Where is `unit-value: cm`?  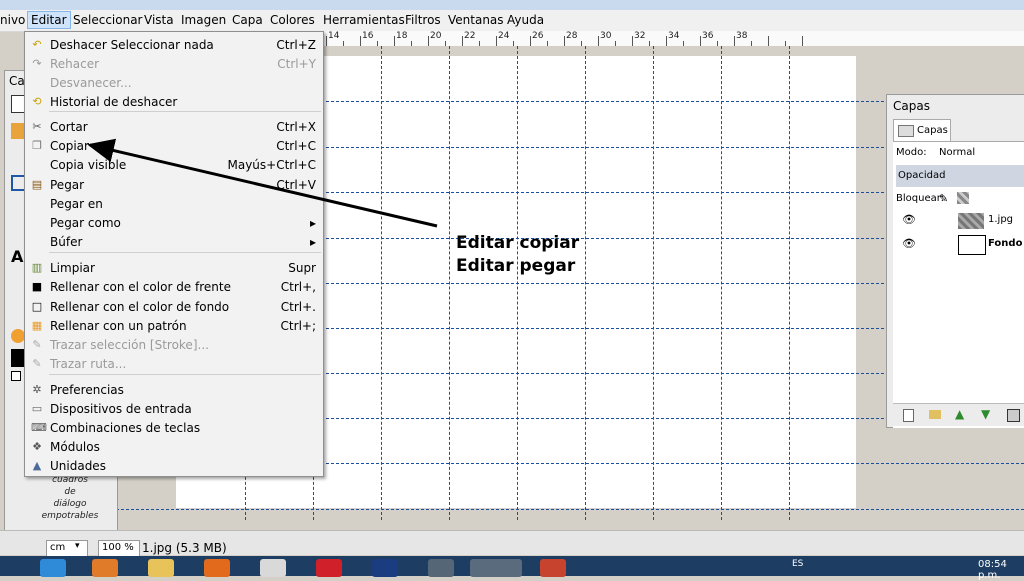 unit-value: cm is located at coordinates (58, 547).